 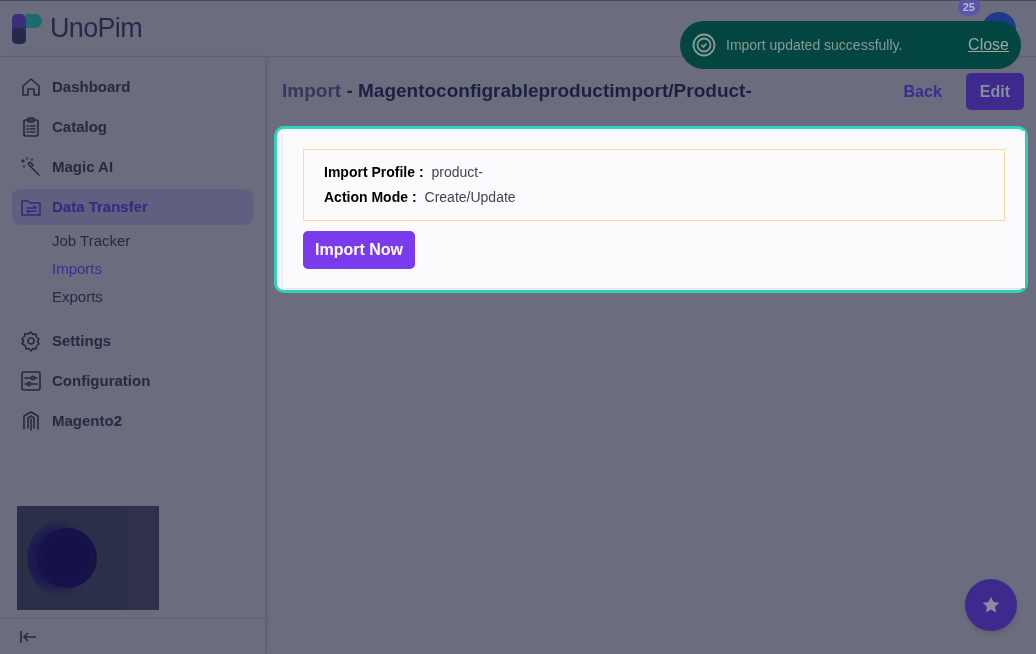 I want to click on magento-icon, so click(x=31, y=421).